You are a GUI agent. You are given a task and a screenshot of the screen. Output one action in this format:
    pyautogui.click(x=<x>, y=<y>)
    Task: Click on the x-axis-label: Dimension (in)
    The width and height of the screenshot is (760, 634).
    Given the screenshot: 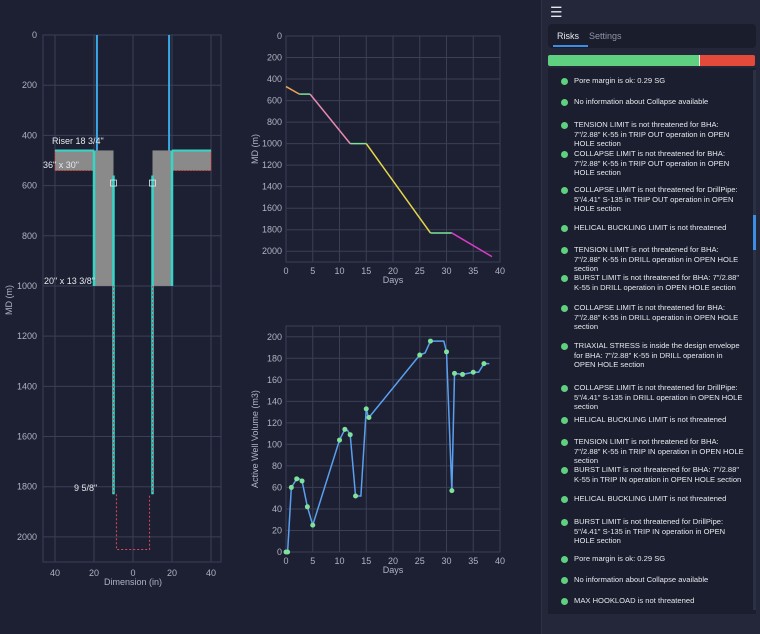 What is the action you would take?
    pyautogui.click(x=133, y=582)
    